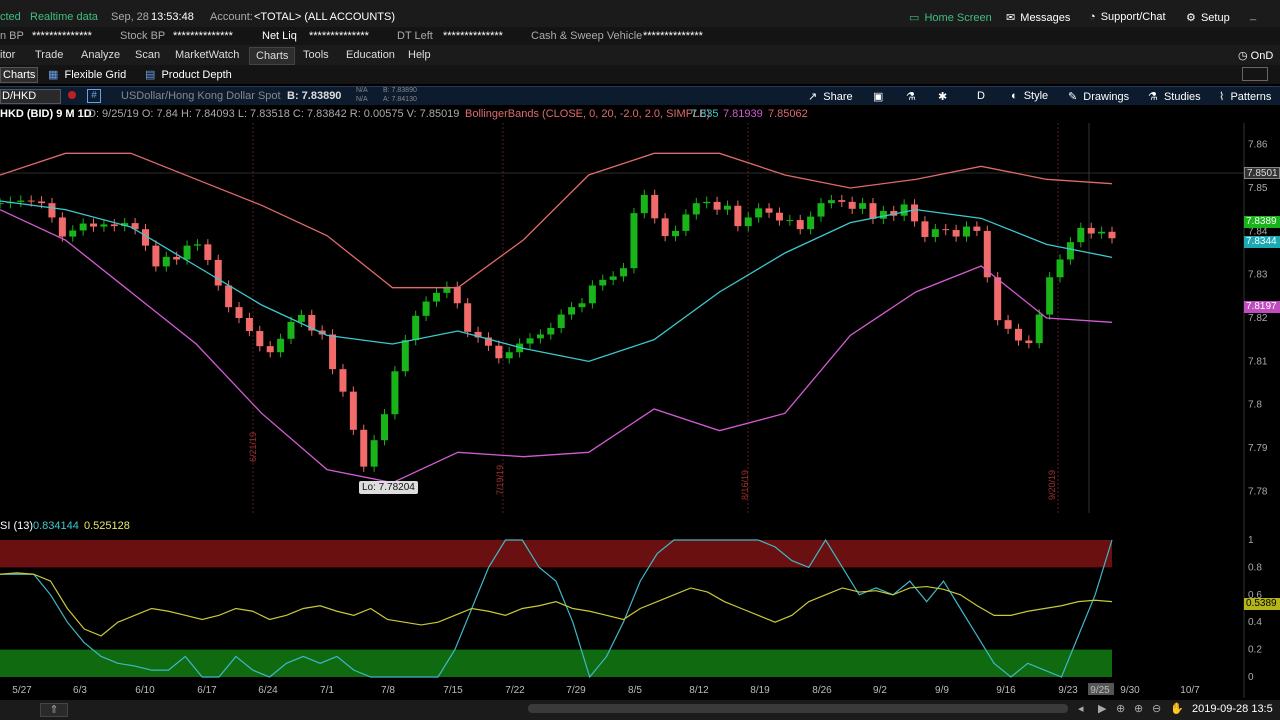 The width and height of the screenshot is (1280, 720). Describe the element at coordinates (54, 710) in the screenshot. I see `collapse-icon: ⇑` at that location.